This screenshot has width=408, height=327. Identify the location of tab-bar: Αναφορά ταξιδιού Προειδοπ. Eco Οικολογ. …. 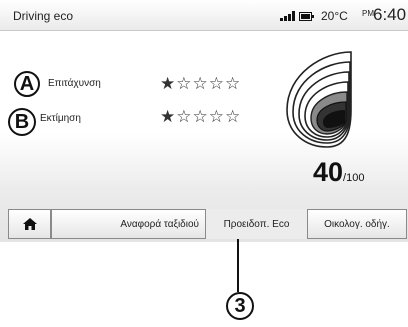
(204, 224).